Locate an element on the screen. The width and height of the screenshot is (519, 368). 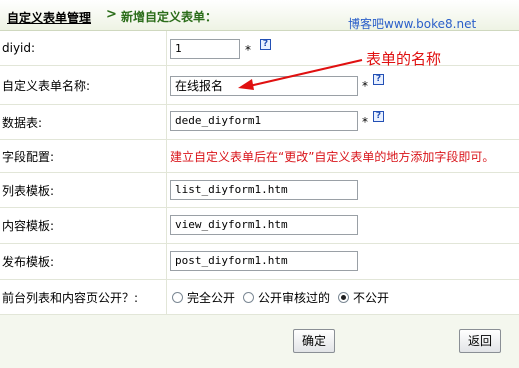
radio-label: 公开审核过的 is located at coordinates (294, 297).